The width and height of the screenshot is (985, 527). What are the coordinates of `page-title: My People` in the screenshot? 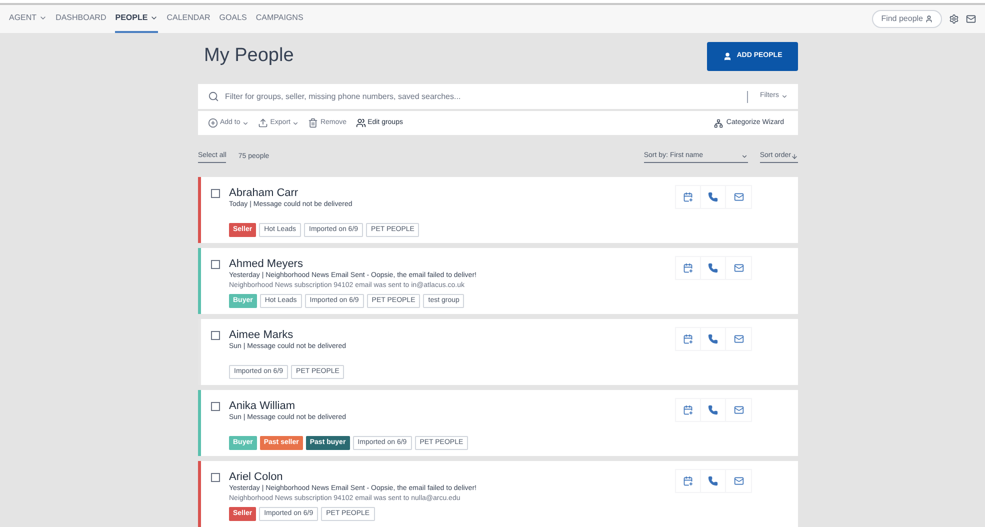 It's located at (249, 56).